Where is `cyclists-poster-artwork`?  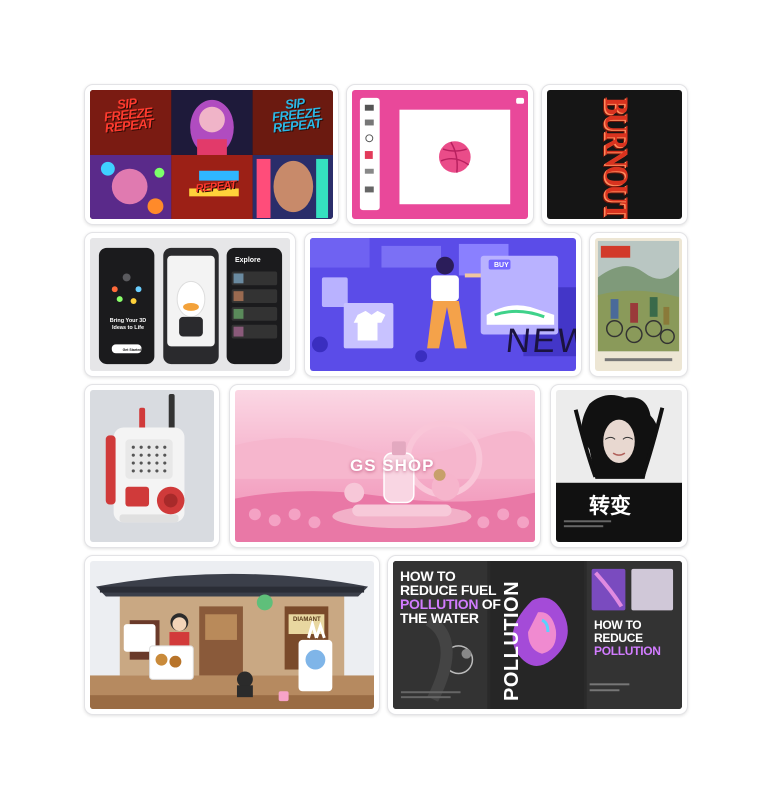
cyclists-poster-artwork is located at coordinates (638, 304).